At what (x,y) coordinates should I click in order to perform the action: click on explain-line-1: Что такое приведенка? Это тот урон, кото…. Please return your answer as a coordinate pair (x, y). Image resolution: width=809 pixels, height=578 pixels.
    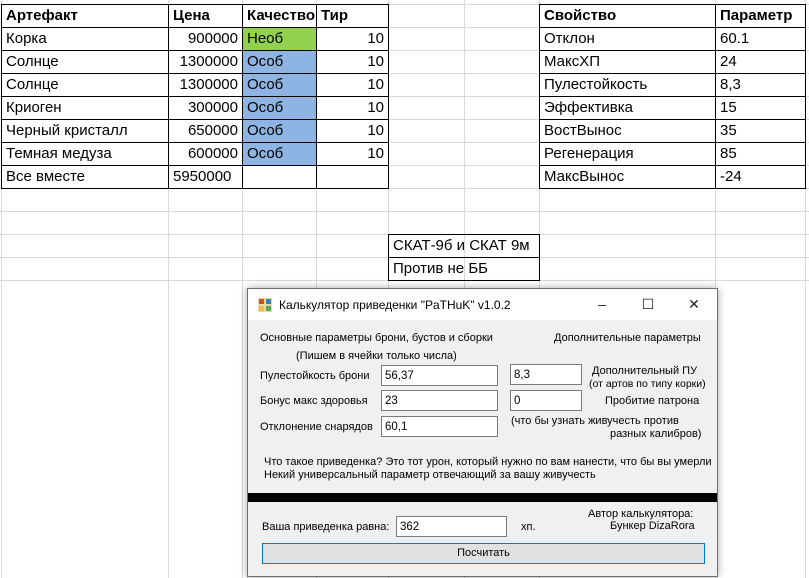
    Looking at the image, I should click on (488, 462).